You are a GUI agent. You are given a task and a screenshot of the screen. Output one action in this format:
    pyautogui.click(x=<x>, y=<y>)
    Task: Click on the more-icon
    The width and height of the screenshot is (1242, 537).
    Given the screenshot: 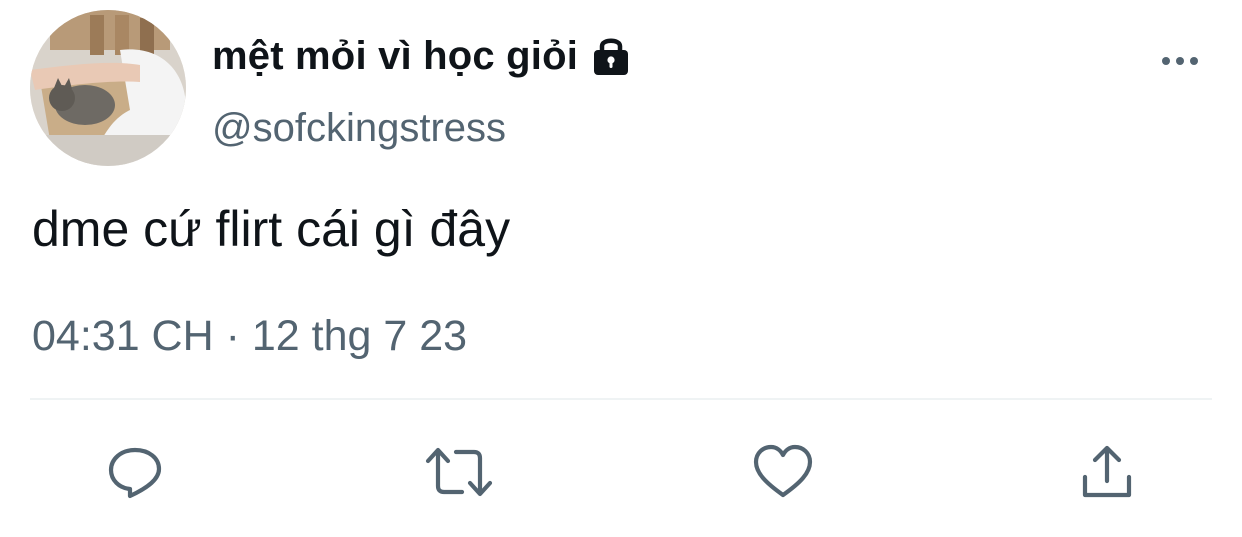 What is the action you would take?
    pyautogui.click(x=1180, y=61)
    